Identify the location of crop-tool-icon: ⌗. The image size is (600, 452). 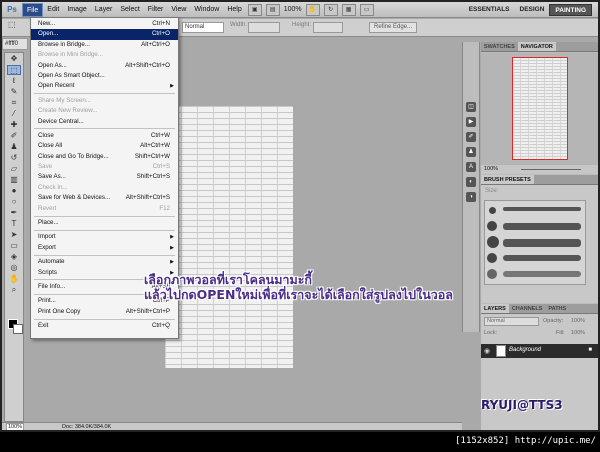
(14, 103).